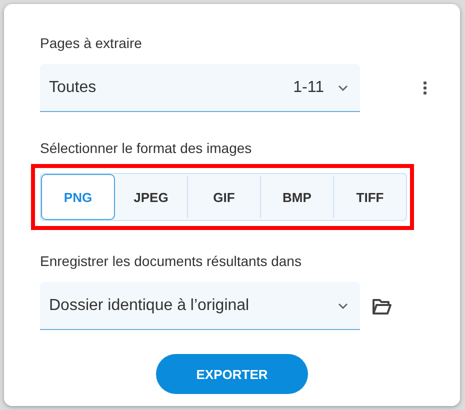 The image size is (465, 410). I want to click on folder-dropdown: Dossier identique à l’original, so click(200, 306).